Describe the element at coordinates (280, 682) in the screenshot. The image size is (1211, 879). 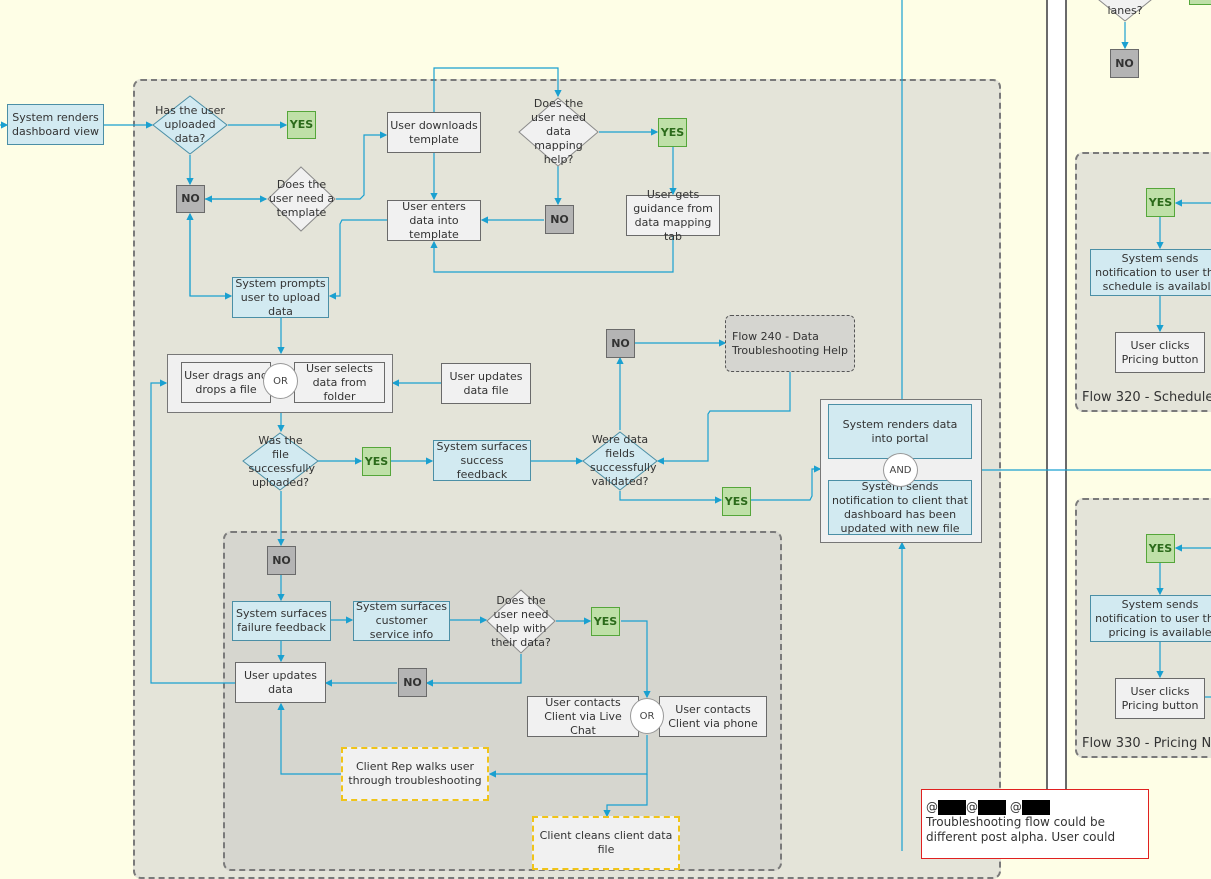
I see `updates-data-node: User updates data` at that location.